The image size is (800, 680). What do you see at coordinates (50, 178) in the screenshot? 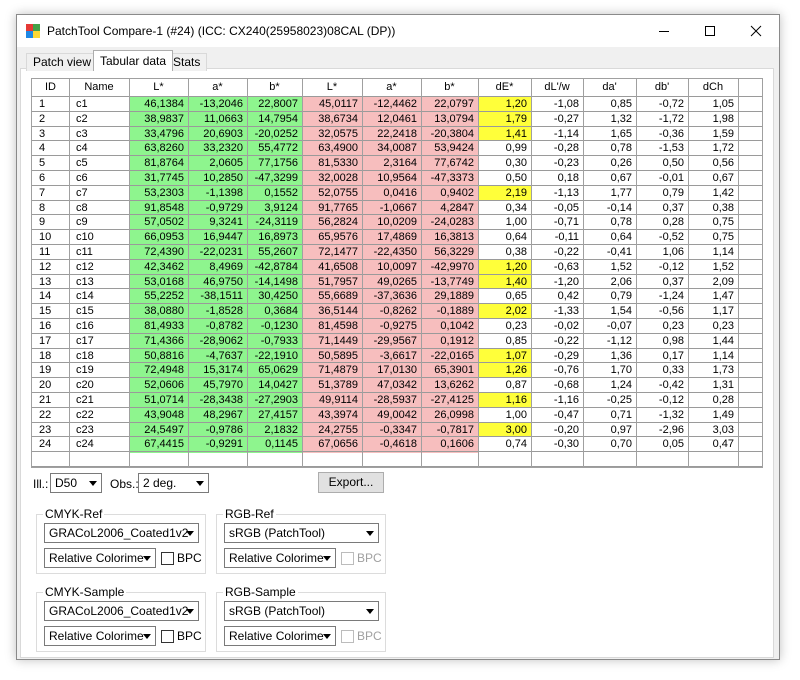
I see `row-id-cell: 6` at bounding box center [50, 178].